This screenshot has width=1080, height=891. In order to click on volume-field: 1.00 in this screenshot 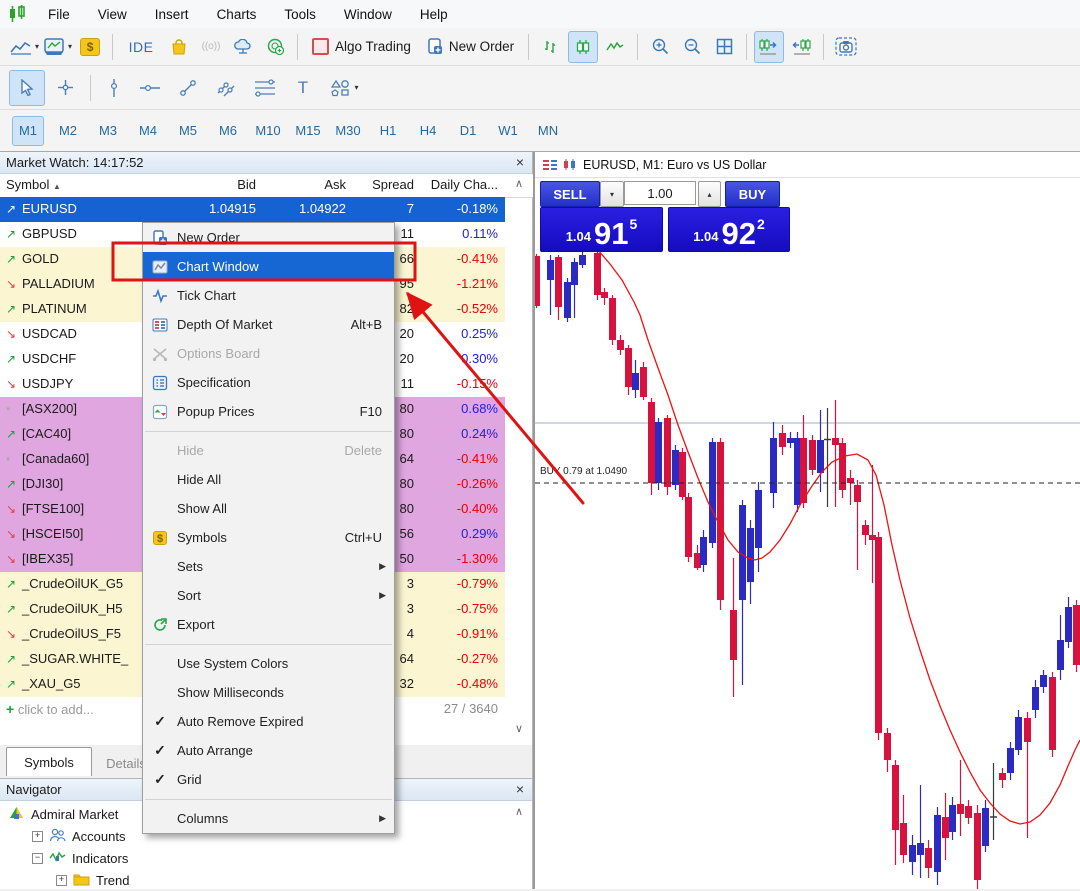, I will do `click(660, 193)`.